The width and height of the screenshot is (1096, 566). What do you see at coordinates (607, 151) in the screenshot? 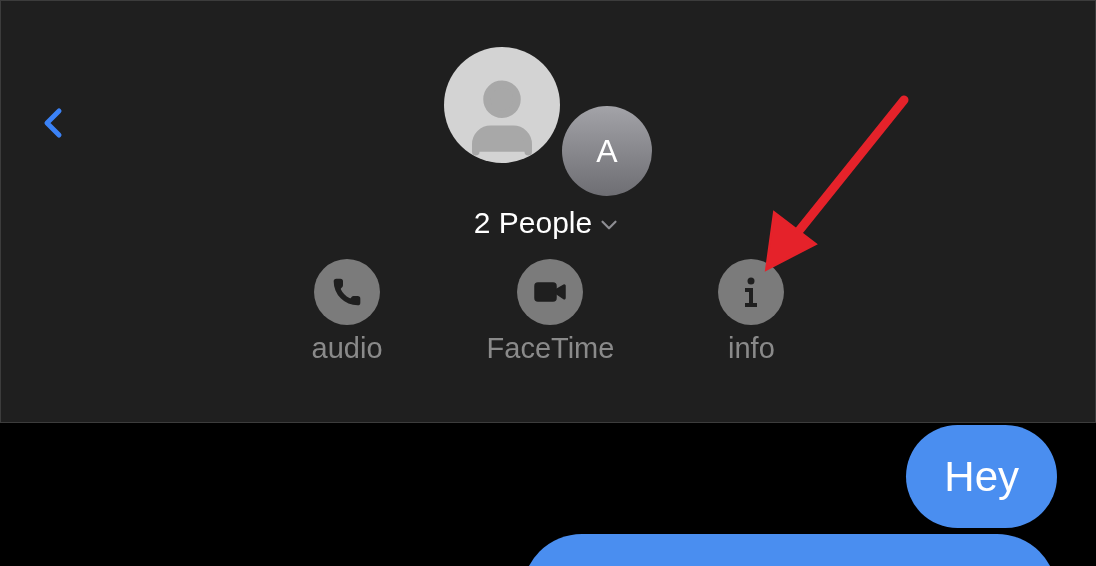
I see `avatar: A` at bounding box center [607, 151].